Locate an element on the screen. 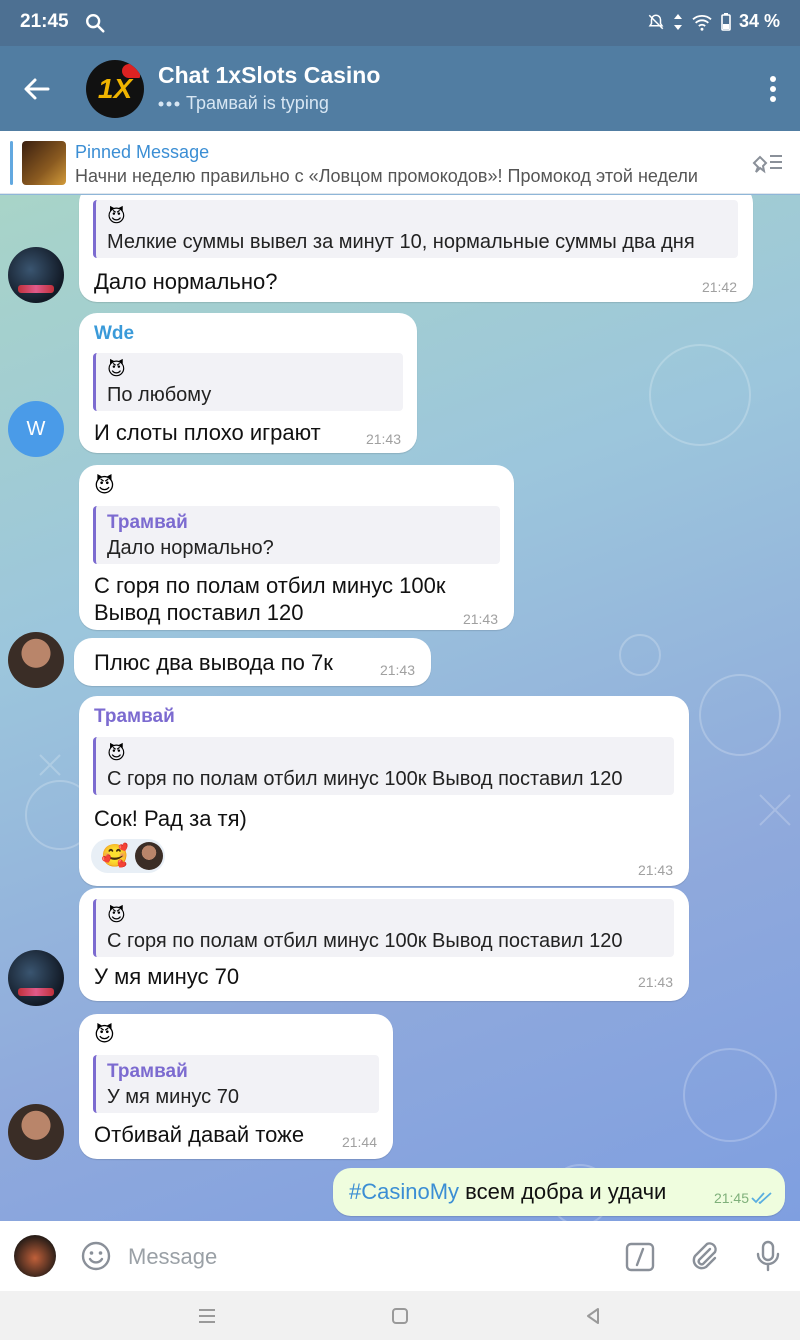 The image size is (800, 1340). reply-text: У мя минус 70 is located at coordinates (173, 1097).